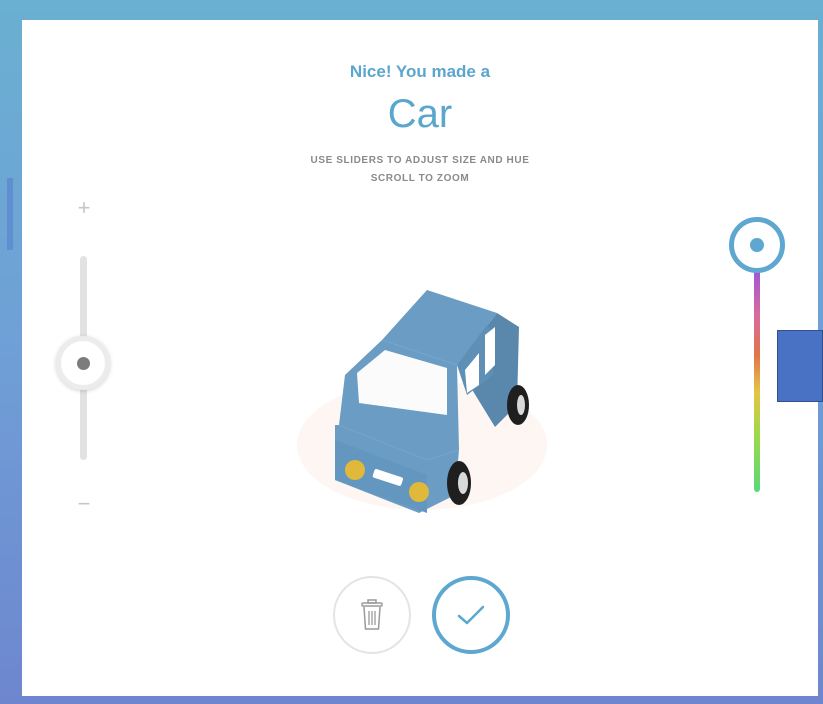 The width and height of the screenshot is (823, 704). Describe the element at coordinates (420, 114) in the screenshot. I see `result-object-name: Car` at that location.